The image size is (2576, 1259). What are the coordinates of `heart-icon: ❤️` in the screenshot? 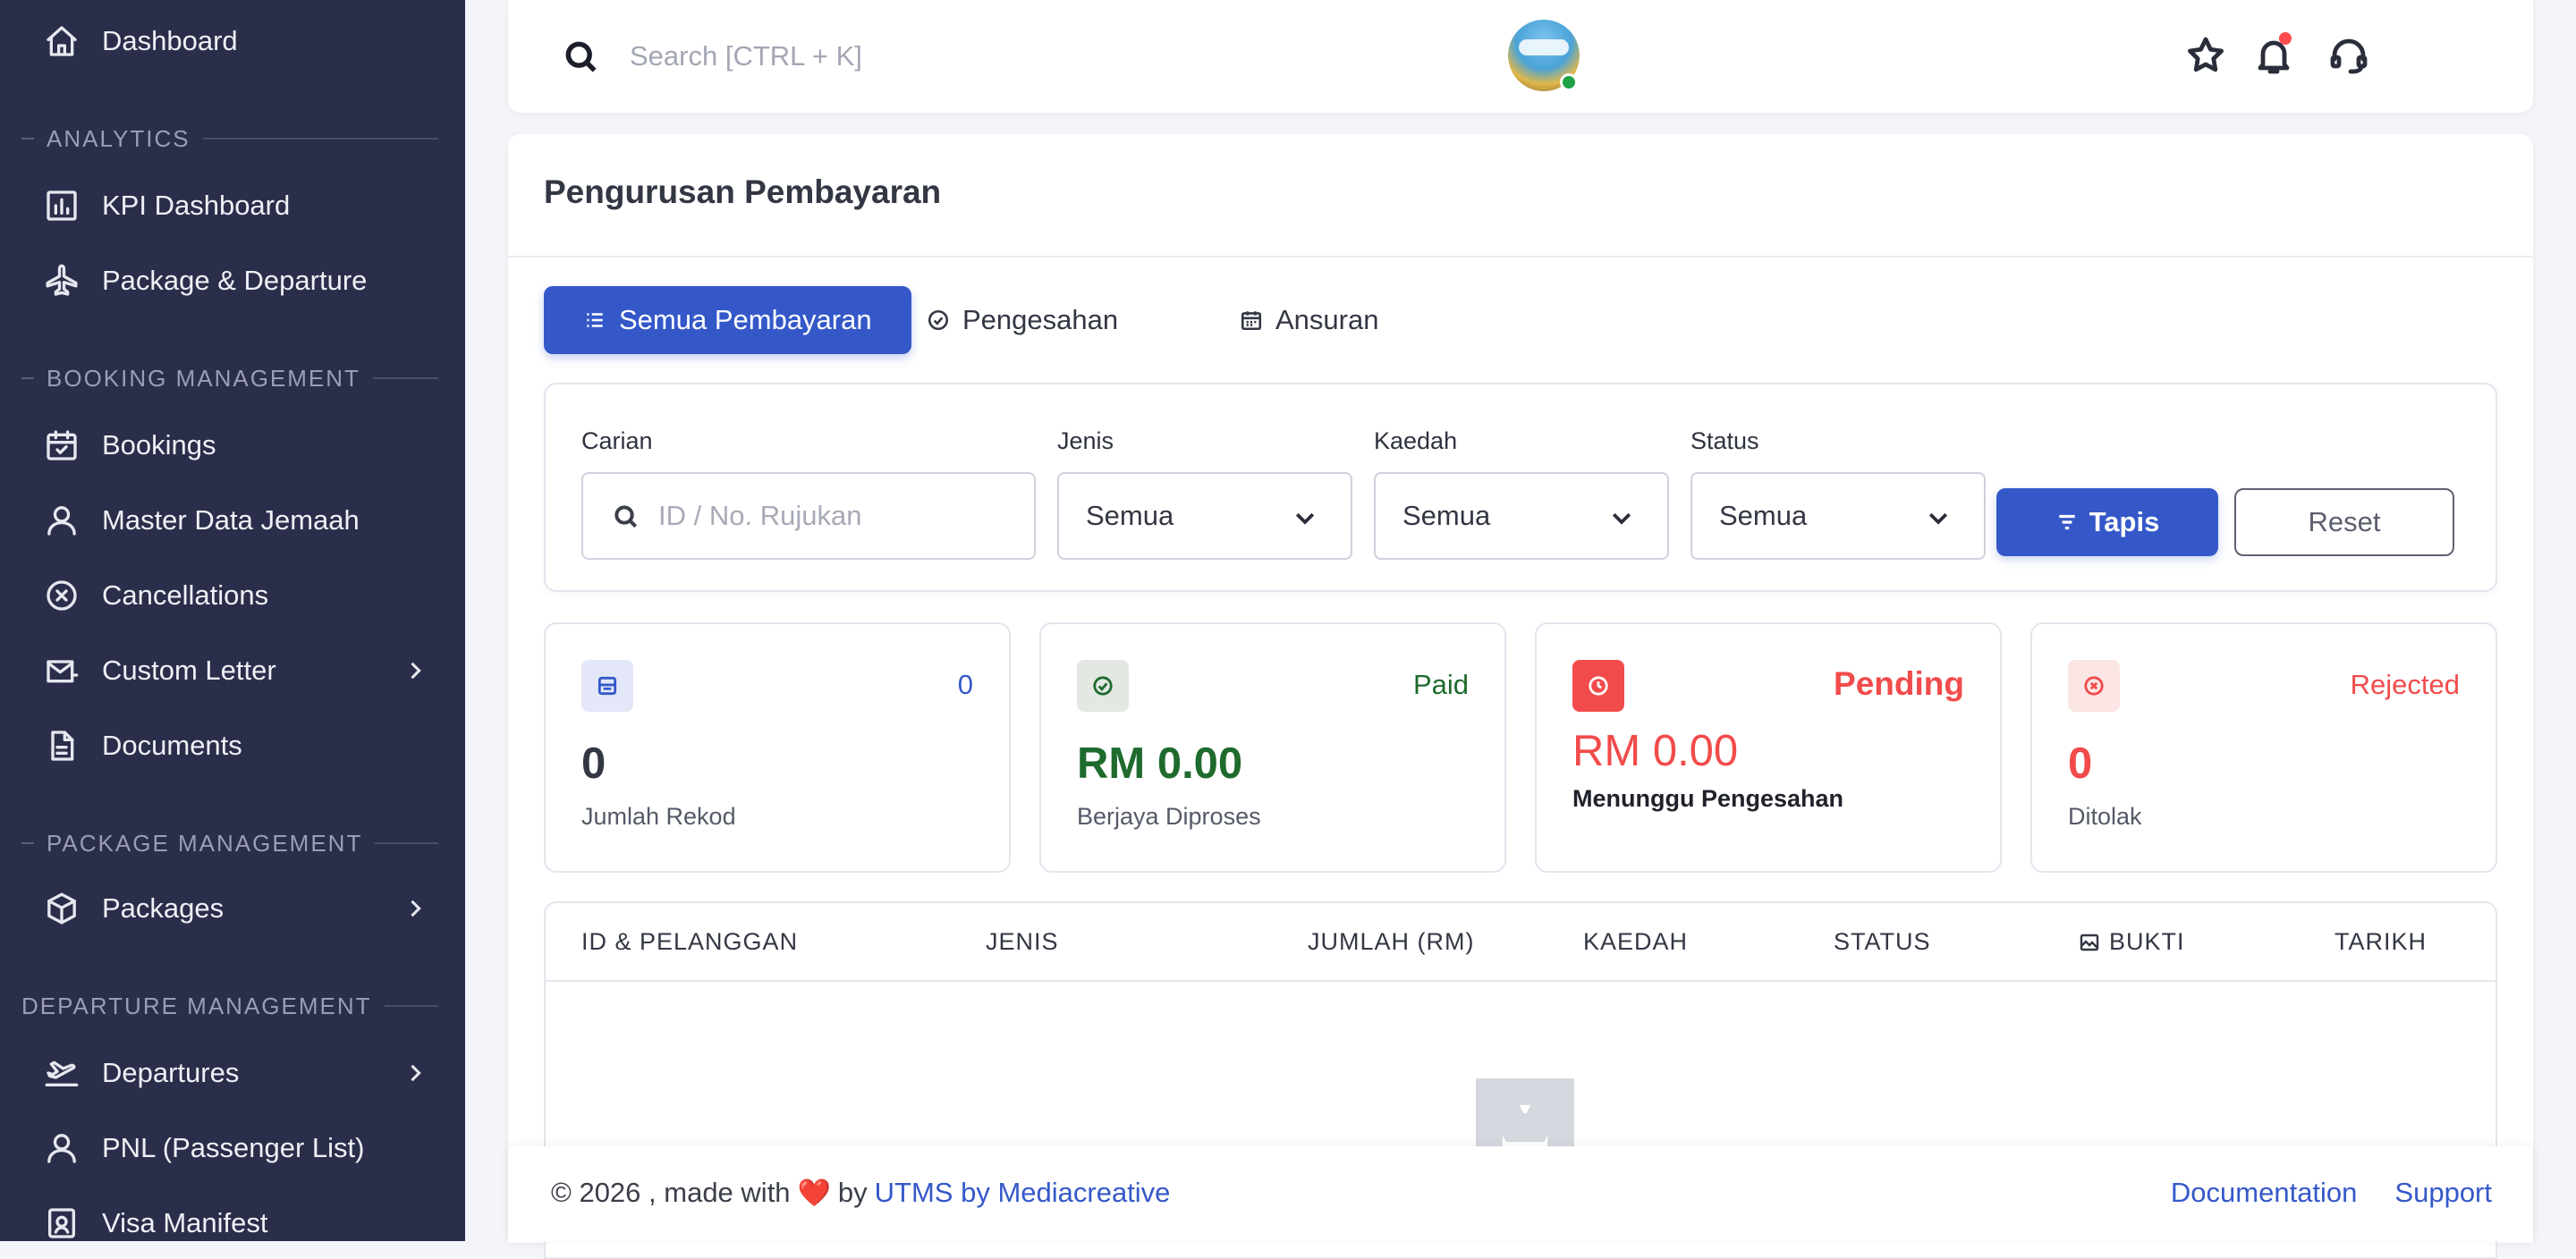 It's located at (814, 1193).